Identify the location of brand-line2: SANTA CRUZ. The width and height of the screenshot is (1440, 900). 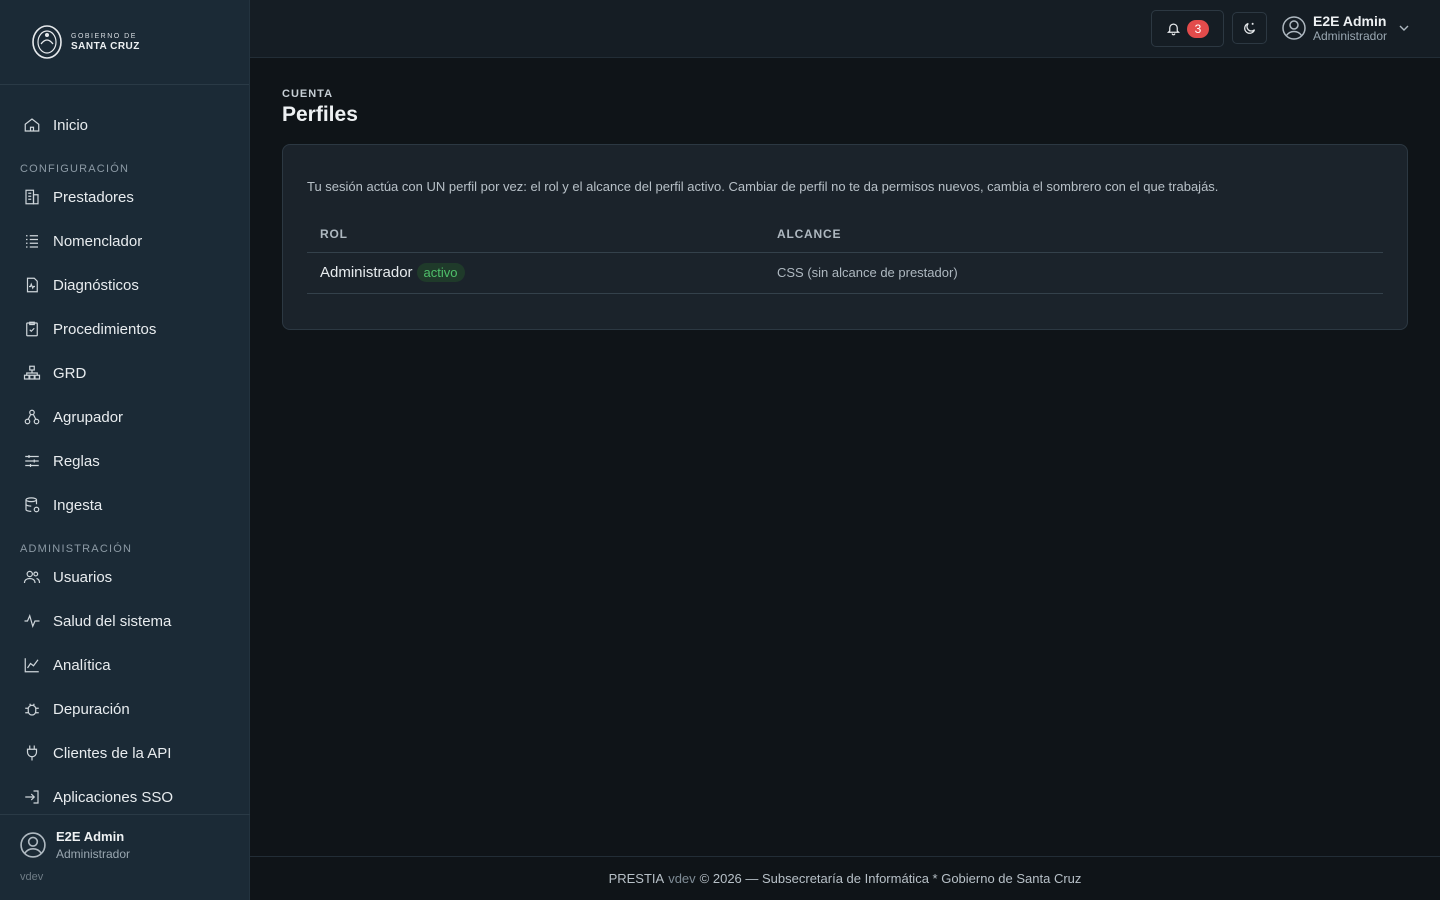
(105, 46).